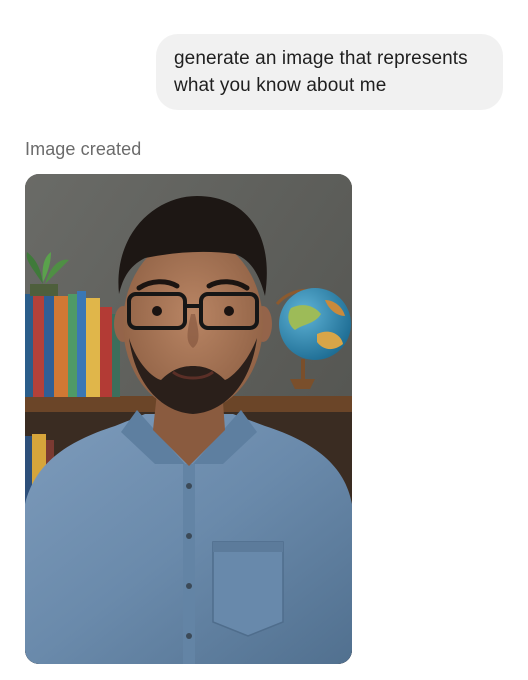 The height and width of the screenshot is (680, 528). What do you see at coordinates (83, 149) in the screenshot?
I see `image-status-label: Image created` at bounding box center [83, 149].